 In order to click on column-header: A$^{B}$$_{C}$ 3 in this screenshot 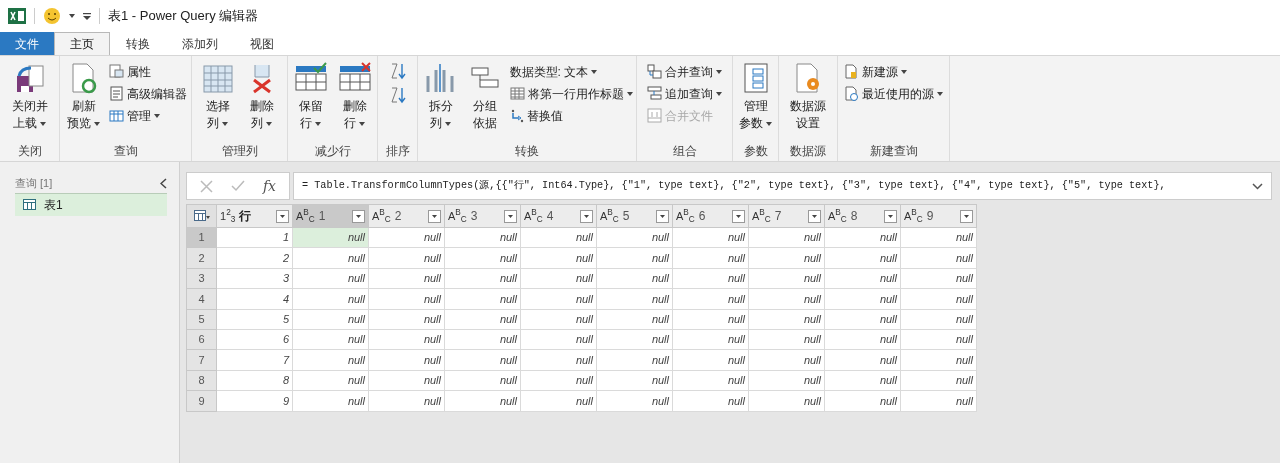, I will do `click(482, 216)`.